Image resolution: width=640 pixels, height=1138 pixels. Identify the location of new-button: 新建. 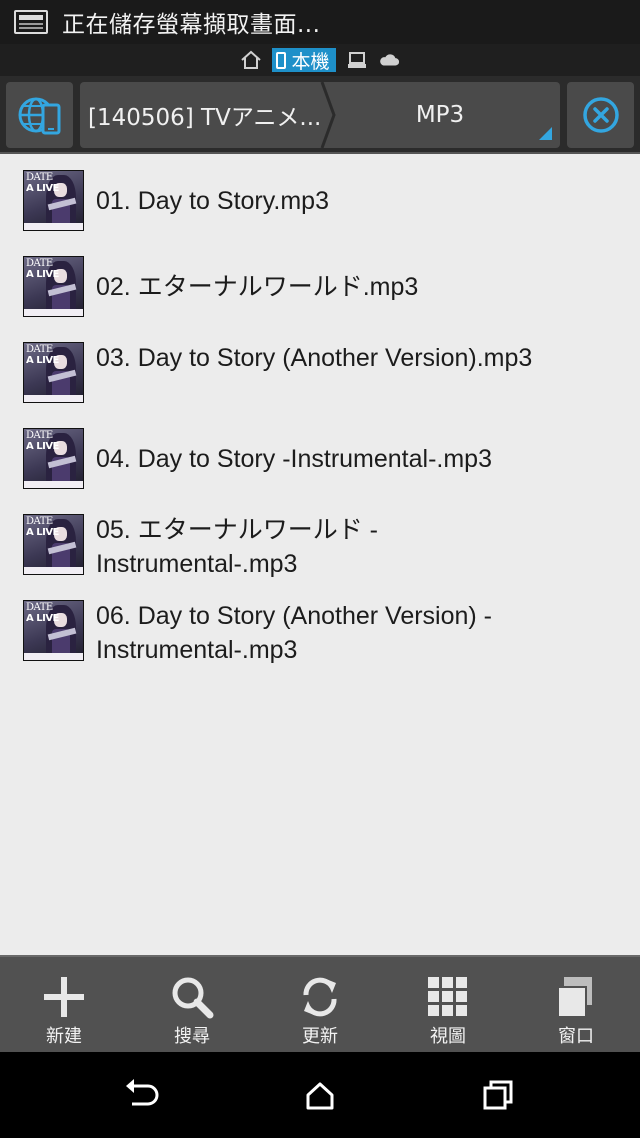
(64, 1005).